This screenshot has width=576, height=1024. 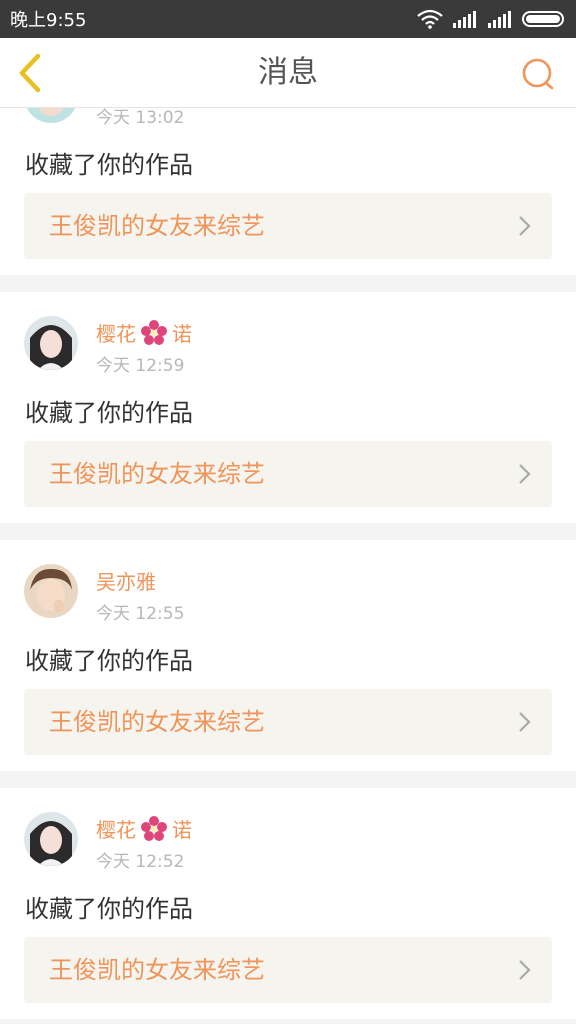 What do you see at coordinates (140, 614) in the screenshot?
I see `timestamp: 今天 12:55` at bounding box center [140, 614].